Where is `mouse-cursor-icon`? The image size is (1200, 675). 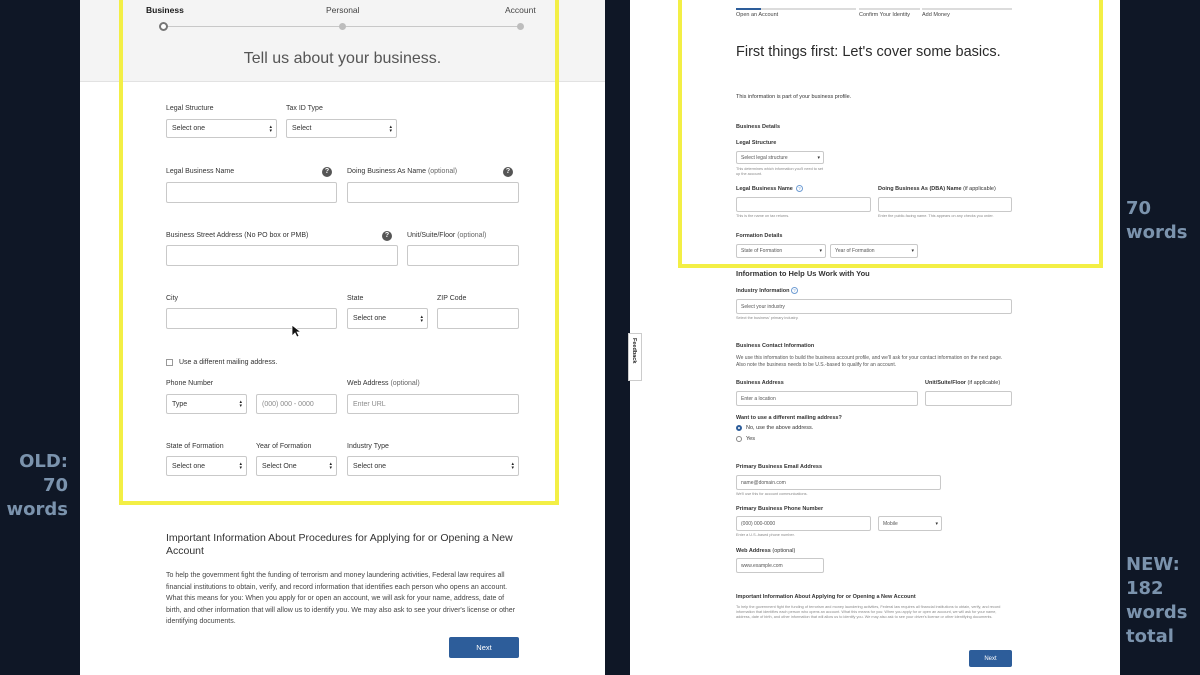 mouse-cursor-icon is located at coordinates (296, 331).